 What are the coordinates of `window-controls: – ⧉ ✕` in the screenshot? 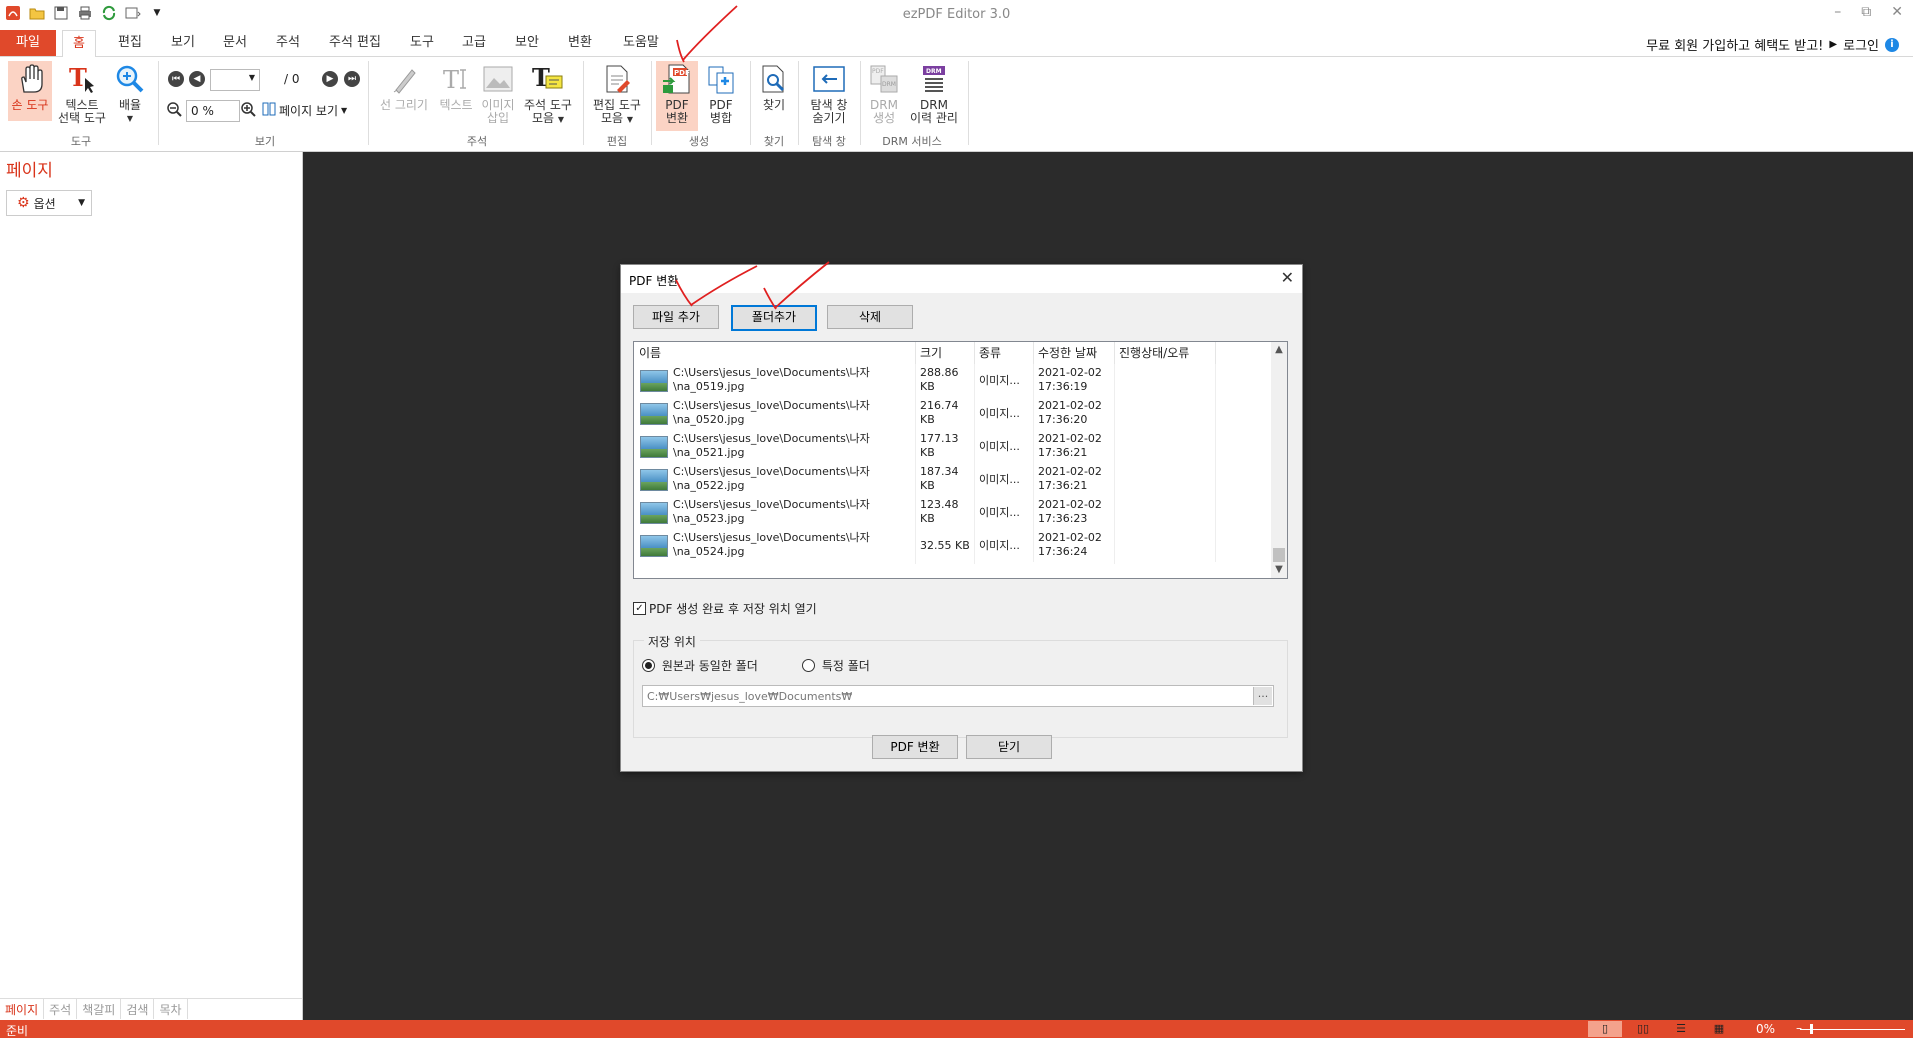 It's located at (1868, 12).